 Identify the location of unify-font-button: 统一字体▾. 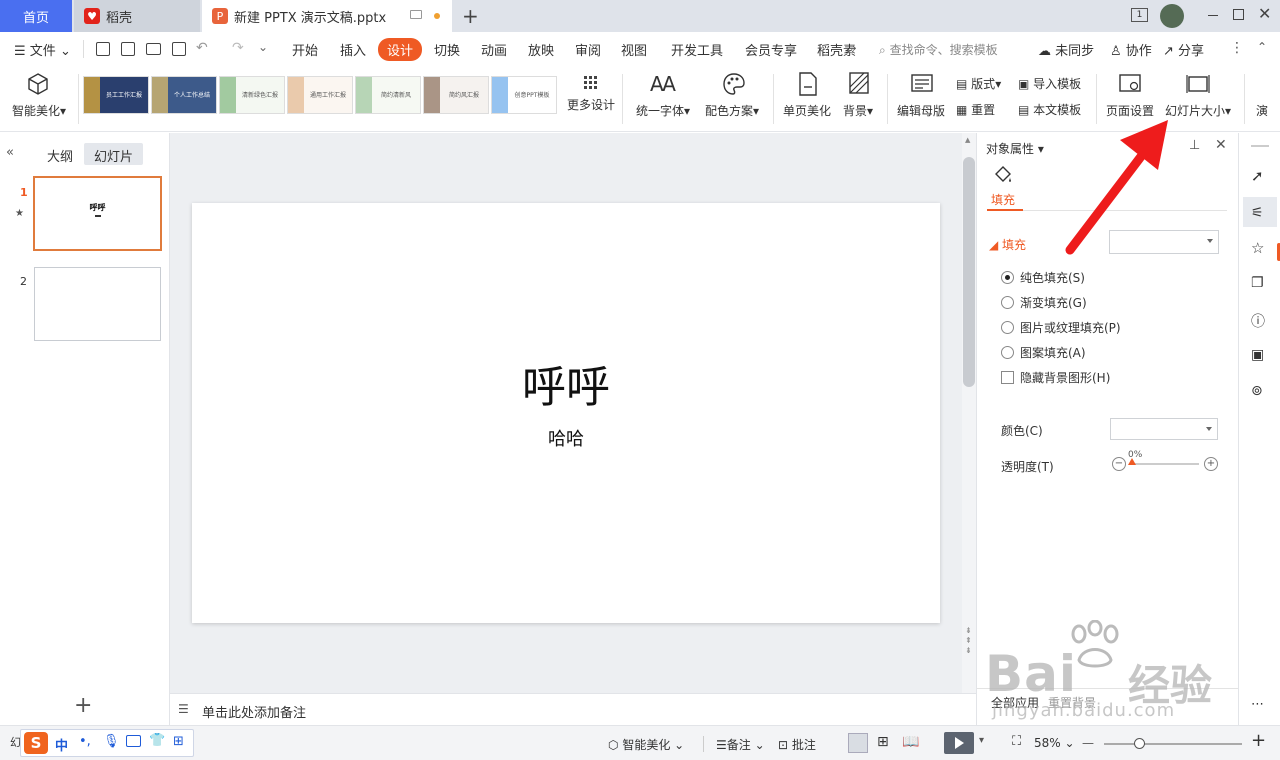
(663, 110).